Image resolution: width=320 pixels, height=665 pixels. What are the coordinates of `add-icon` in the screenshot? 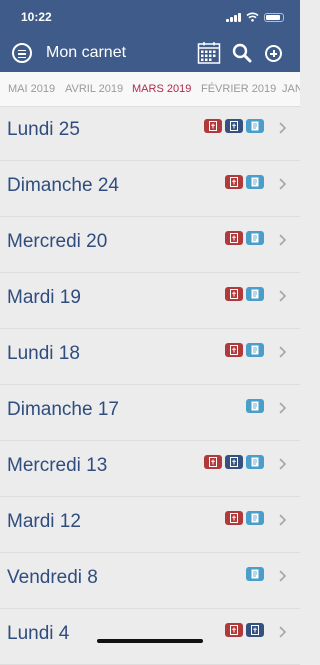 It's located at (273, 53).